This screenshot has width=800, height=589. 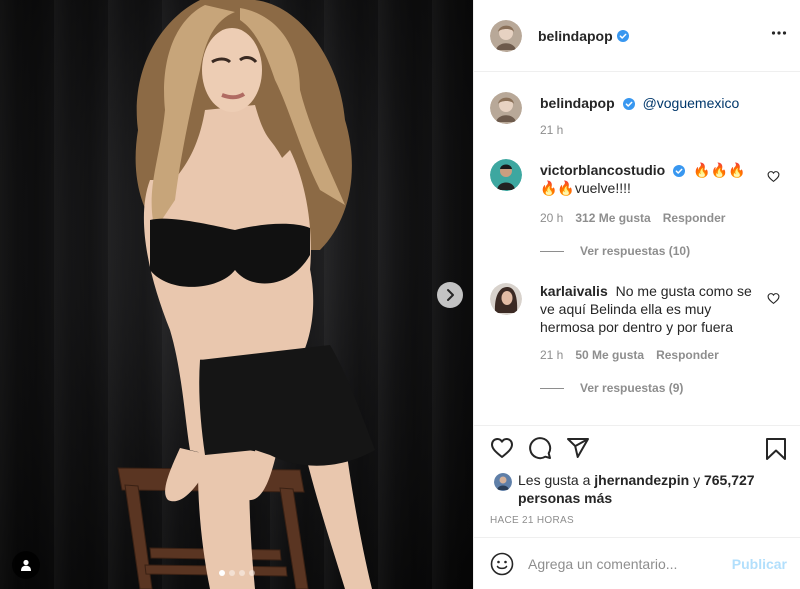 I want to click on view-replies-button: Ver respuestas (9), so click(x=611, y=388).